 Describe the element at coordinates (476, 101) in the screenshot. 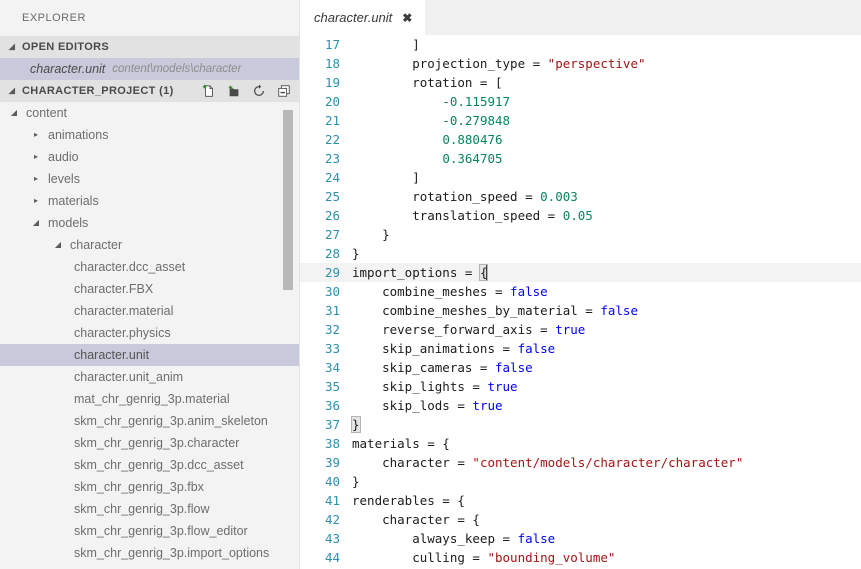

I see `code-token-num: -0.115917` at that location.